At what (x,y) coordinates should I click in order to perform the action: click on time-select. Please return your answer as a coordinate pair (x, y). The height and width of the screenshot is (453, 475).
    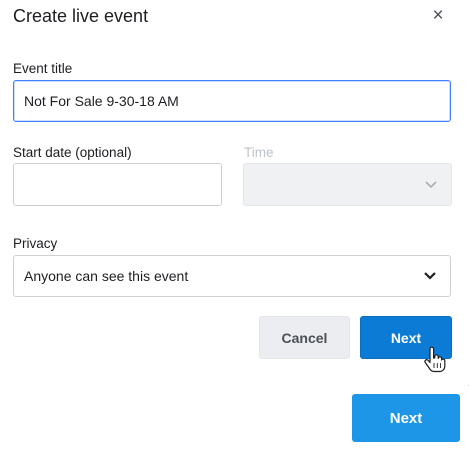
    Looking at the image, I should click on (347, 184).